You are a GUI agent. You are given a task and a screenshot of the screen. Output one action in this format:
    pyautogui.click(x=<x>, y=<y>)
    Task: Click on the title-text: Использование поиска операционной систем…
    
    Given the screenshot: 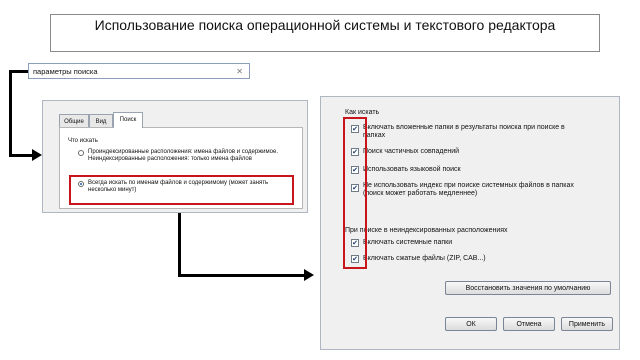 What is the action you would take?
    pyautogui.click(x=325, y=25)
    